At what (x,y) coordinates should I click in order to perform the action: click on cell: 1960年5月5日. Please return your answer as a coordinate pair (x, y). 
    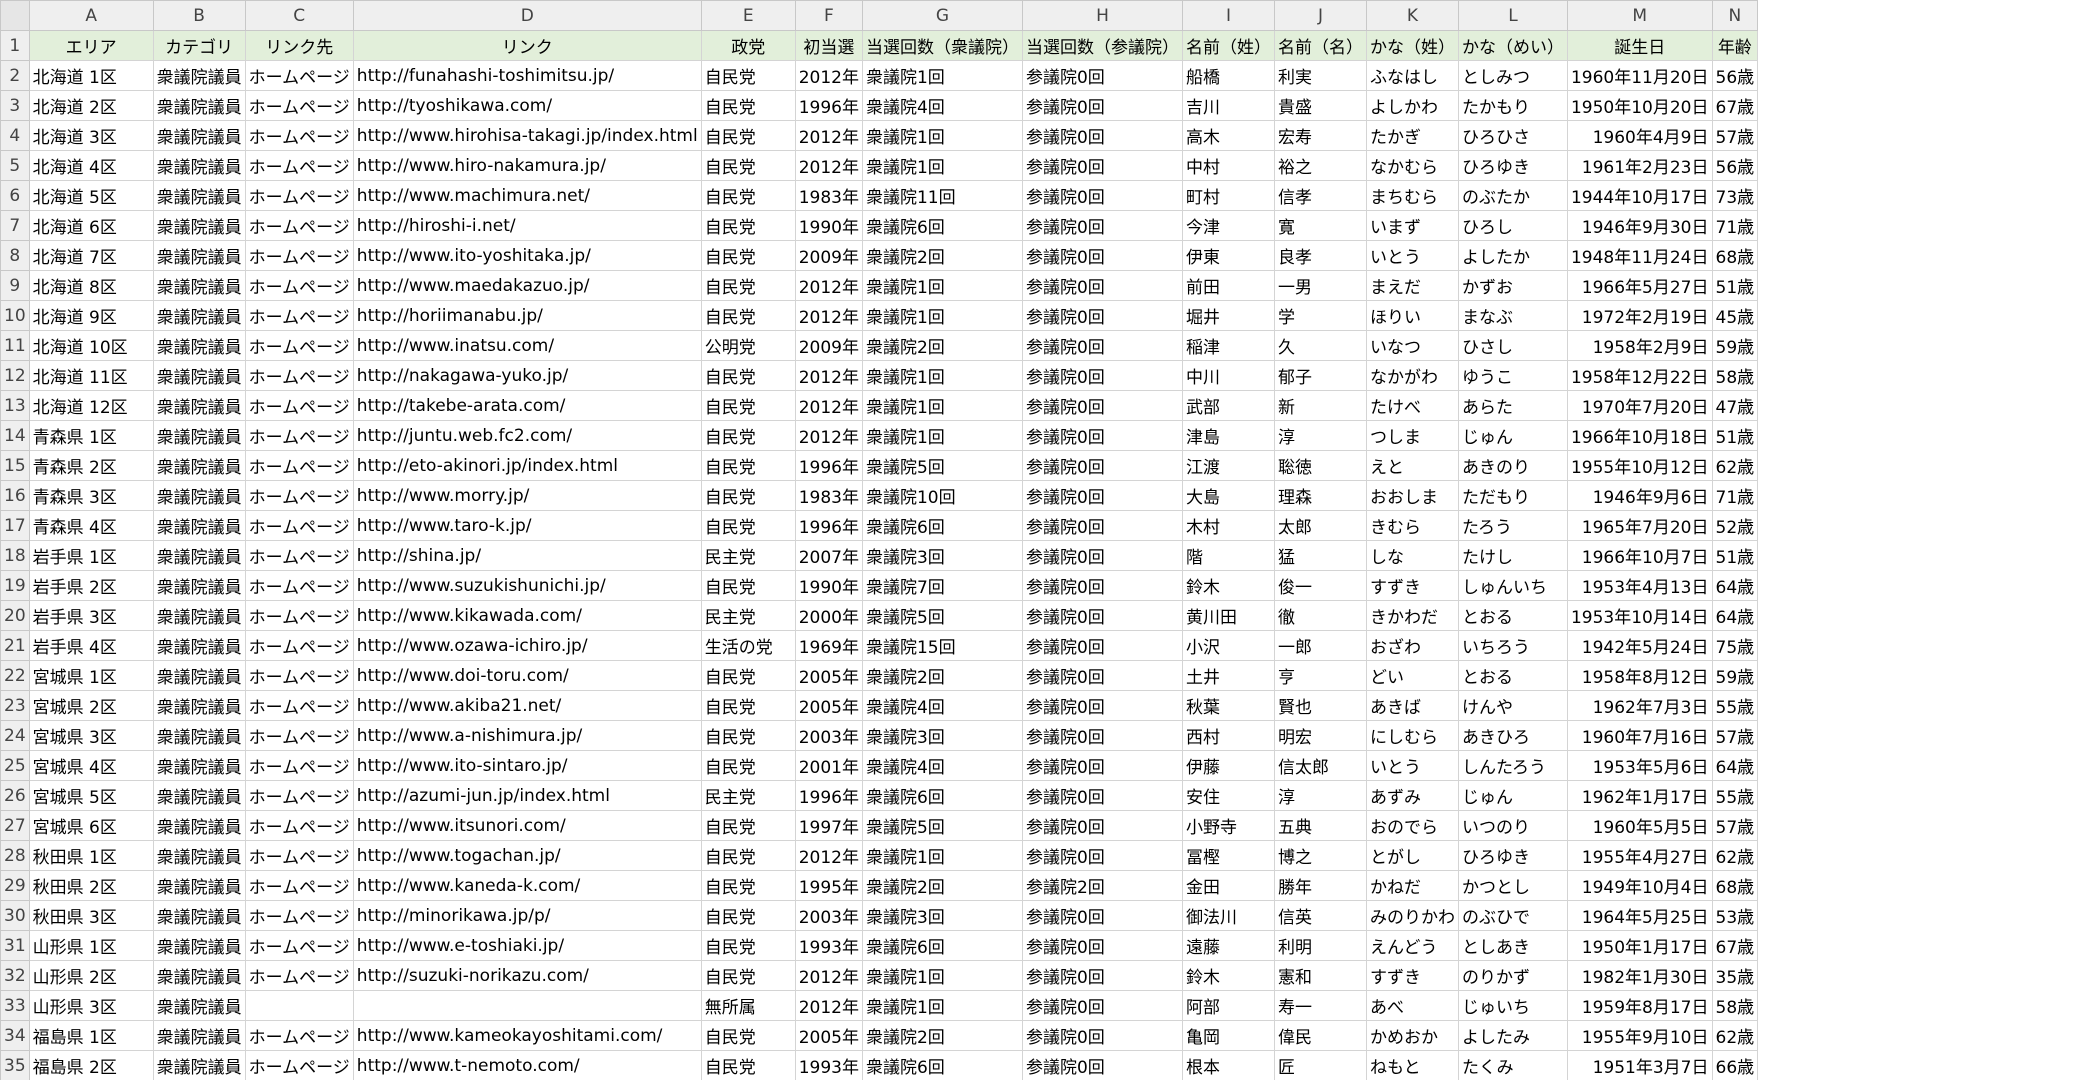
    Looking at the image, I should click on (1639, 825).